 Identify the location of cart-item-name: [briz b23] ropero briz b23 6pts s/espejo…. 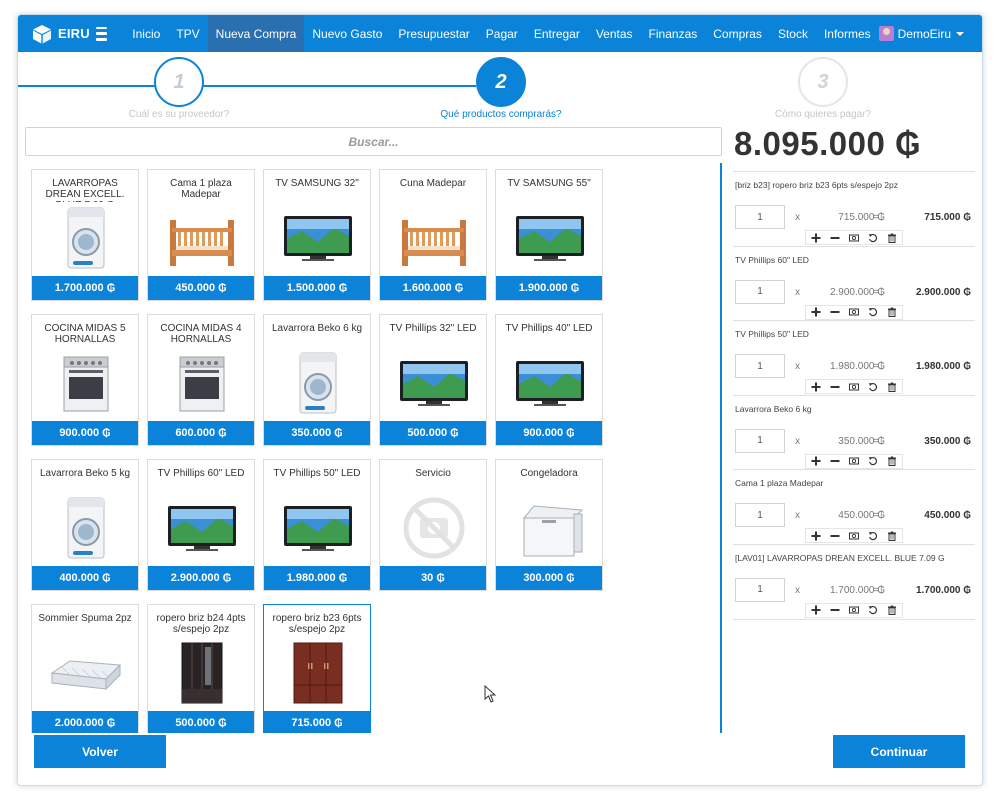
(817, 185).